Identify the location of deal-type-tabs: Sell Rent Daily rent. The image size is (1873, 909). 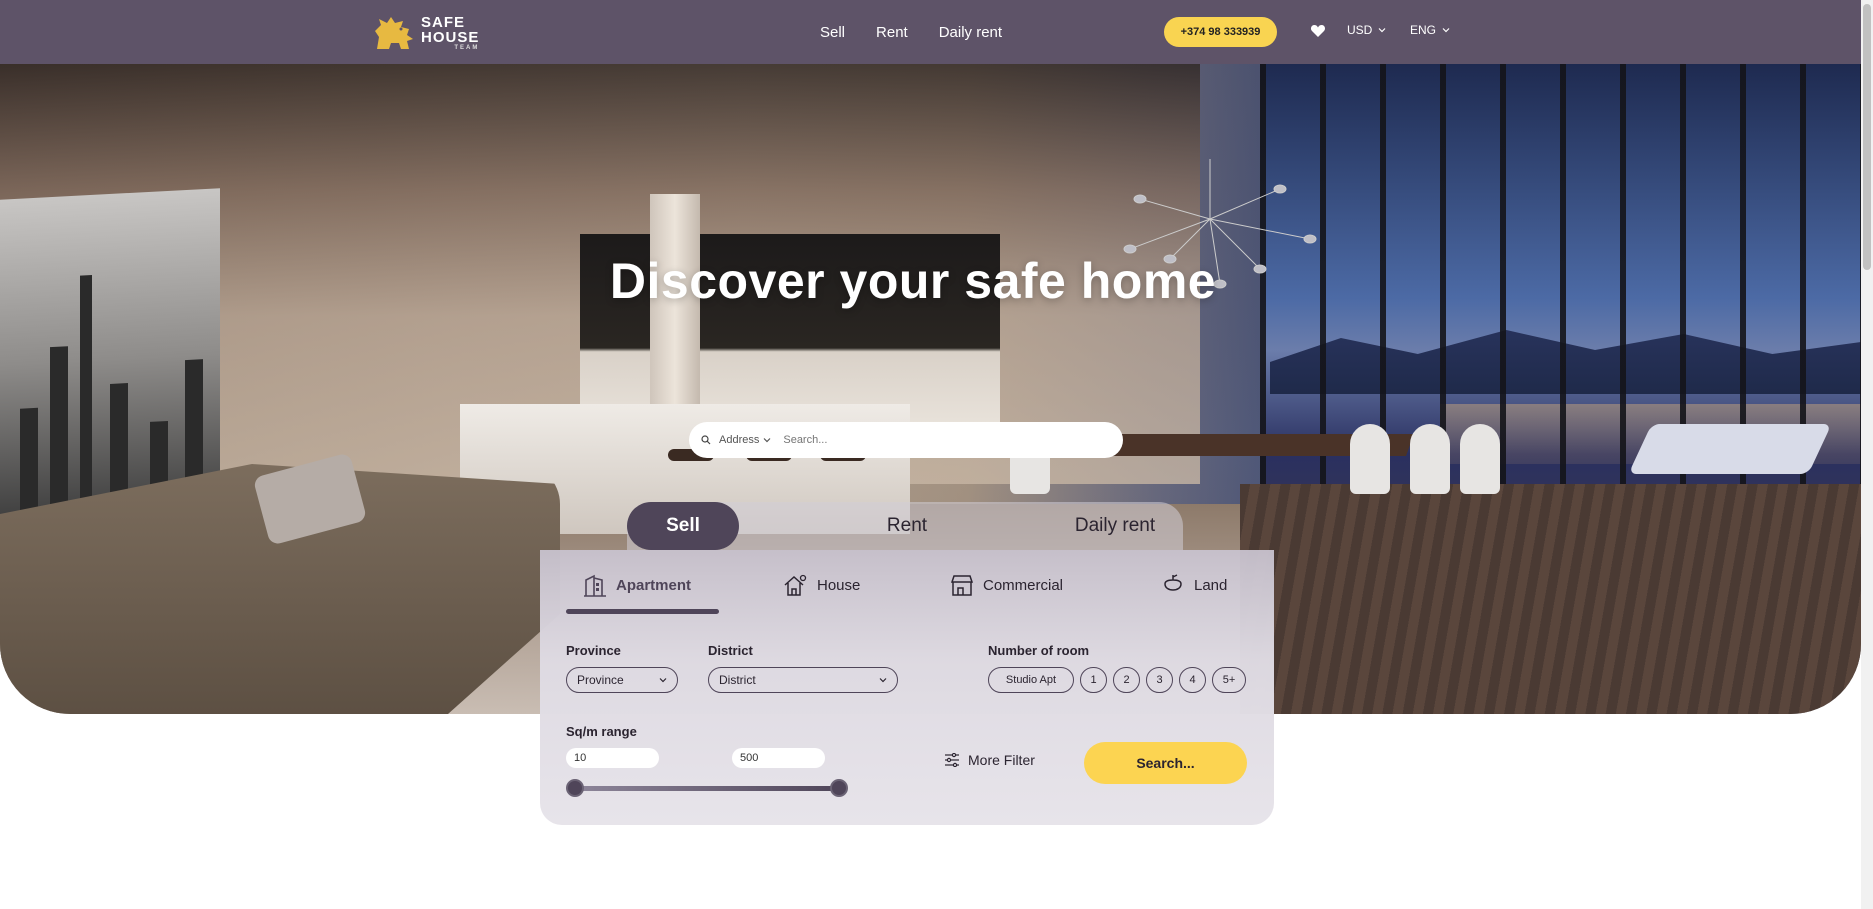
(905, 526).